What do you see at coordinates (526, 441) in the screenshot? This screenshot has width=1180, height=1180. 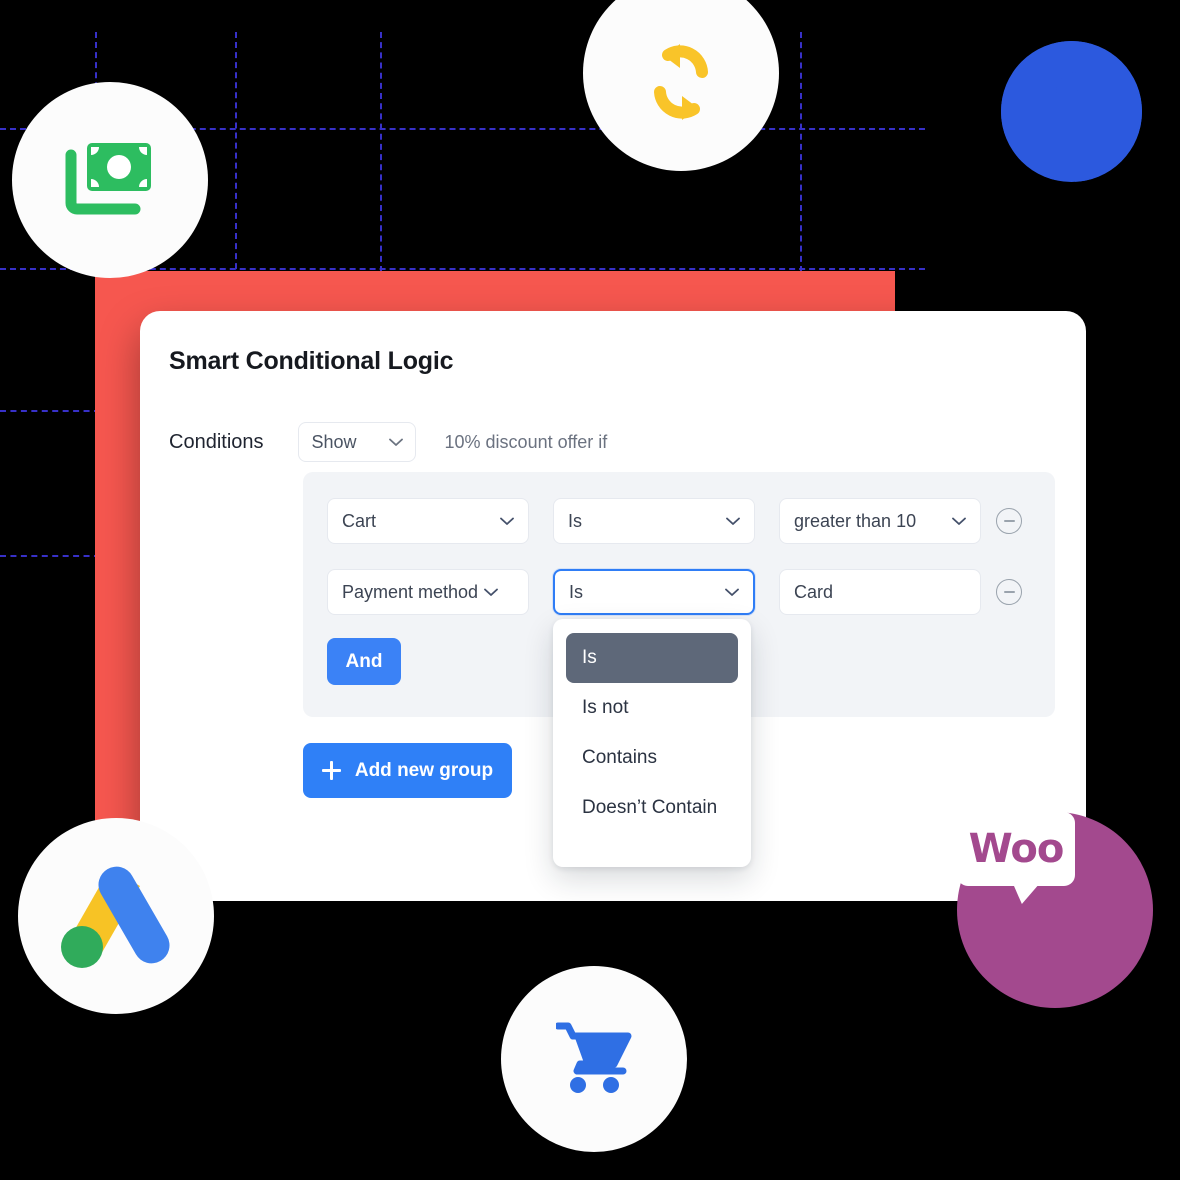 I see `condition-note: 10% discount offer if` at bounding box center [526, 441].